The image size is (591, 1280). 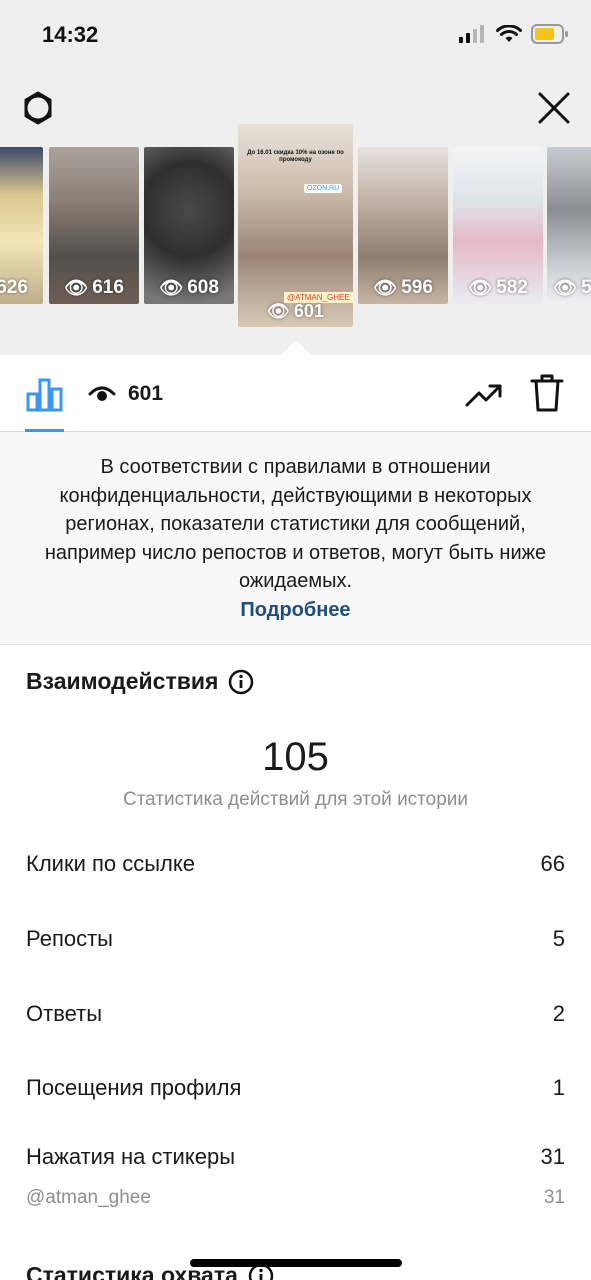 I want to click on story-insights-toolbar: 601, so click(x=295, y=393).